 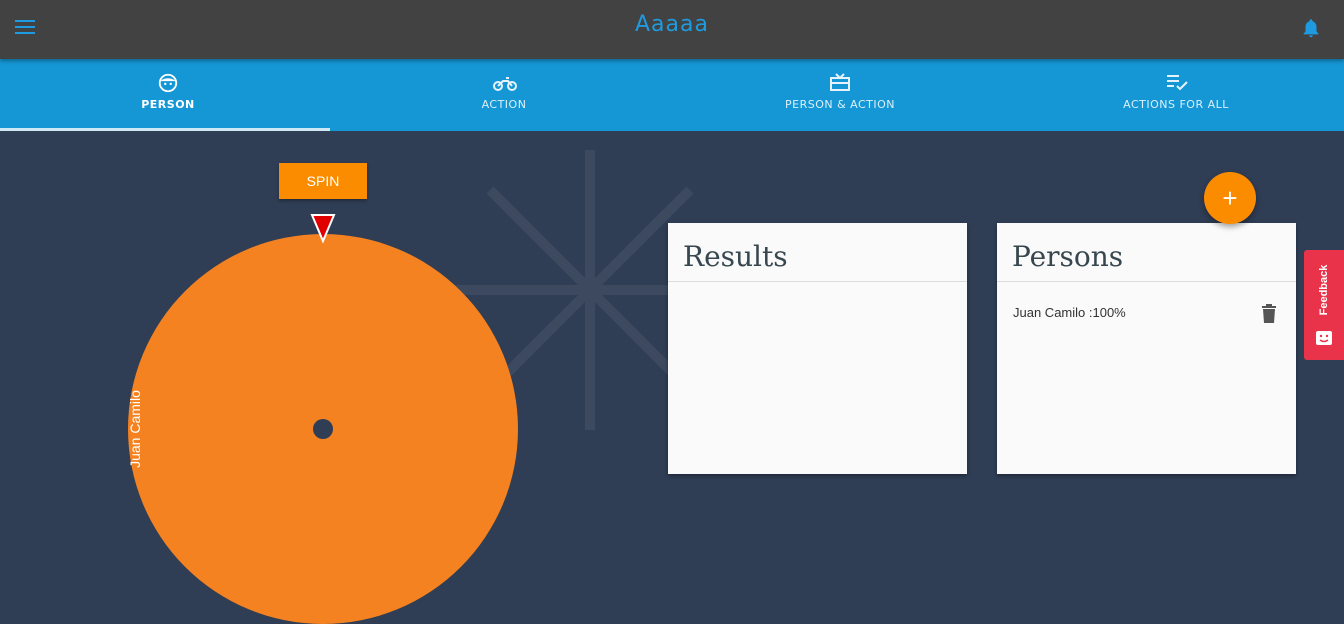 What do you see at coordinates (1069, 312) in the screenshot?
I see `person-label: Juan Camilo :100%` at bounding box center [1069, 312].